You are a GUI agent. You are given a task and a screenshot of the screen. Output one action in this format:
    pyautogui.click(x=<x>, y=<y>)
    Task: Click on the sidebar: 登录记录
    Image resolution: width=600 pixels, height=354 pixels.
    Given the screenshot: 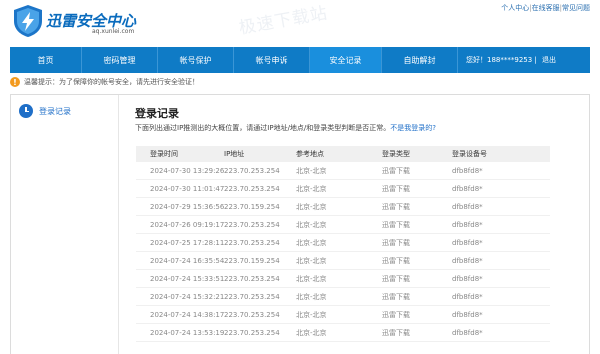 What is the action you would take?
    pyautogui.click(x=65, y=224)
    